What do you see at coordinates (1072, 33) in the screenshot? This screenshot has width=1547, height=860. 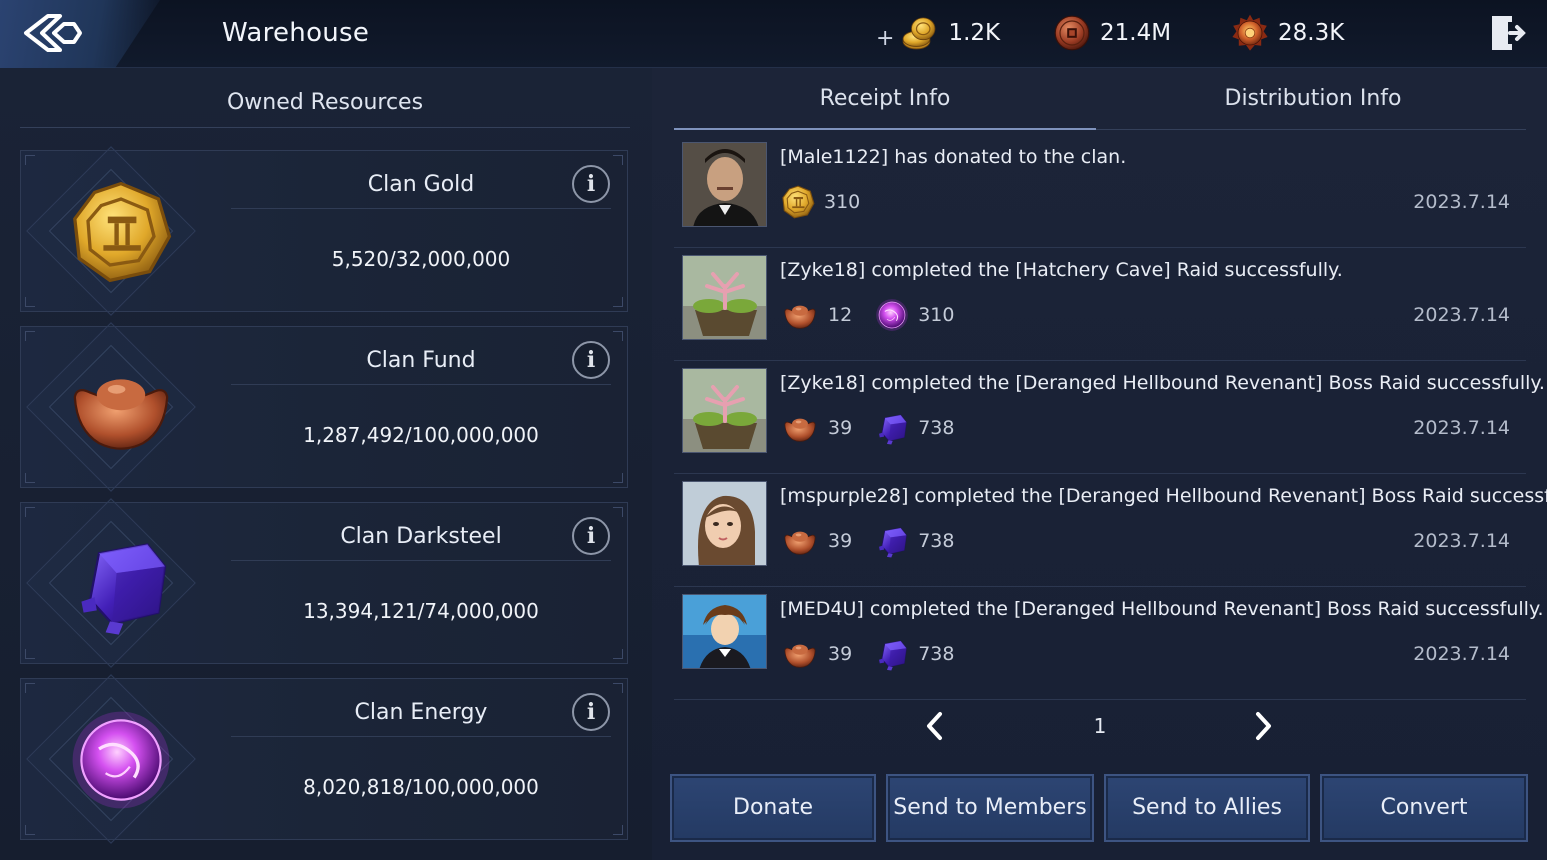 I see `copper-coin-icon` at bounding box center [1072, 33].